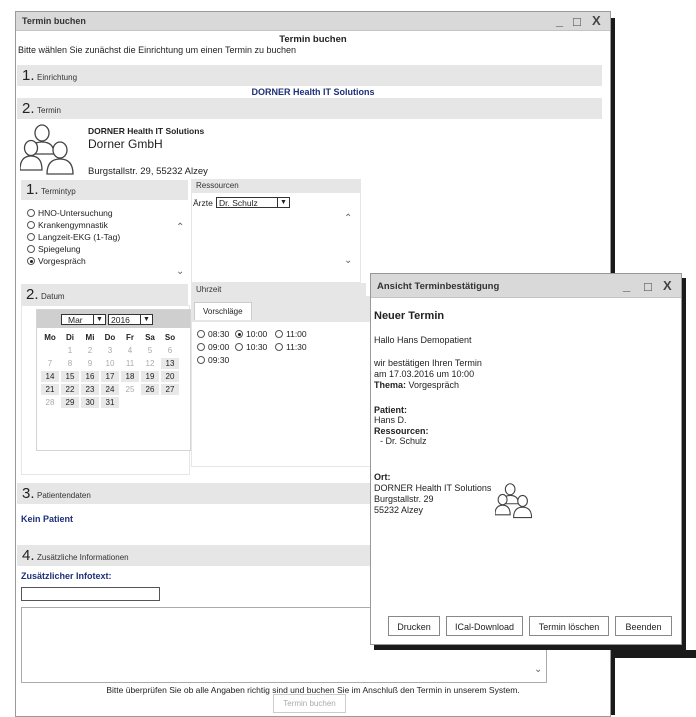  I want to click on calendar-day-available: 21, so click(50, 389).